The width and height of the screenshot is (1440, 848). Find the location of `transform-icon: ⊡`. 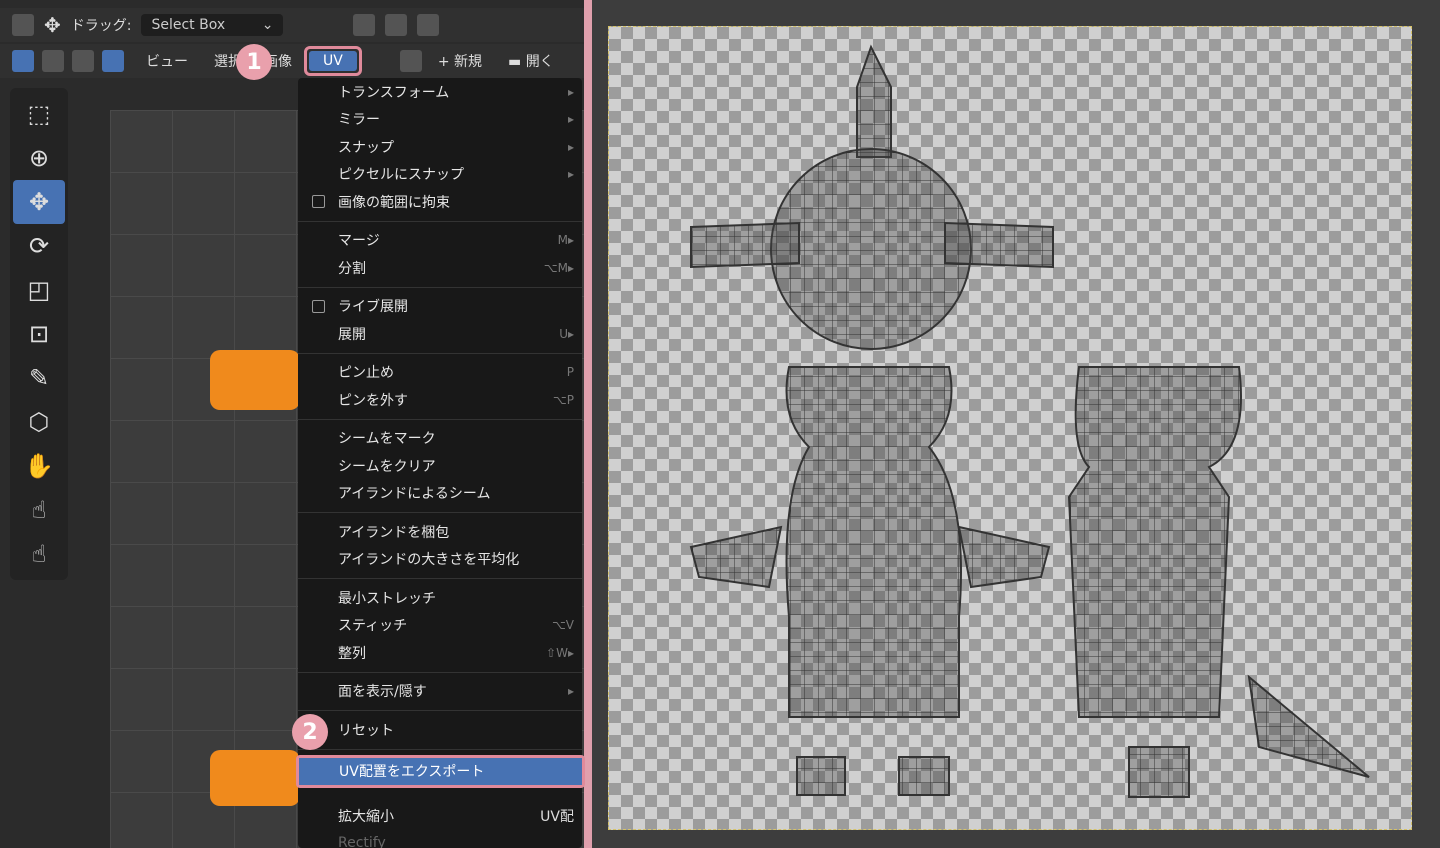

transform-icon: ⊡ is located at coordinates (39, 334).